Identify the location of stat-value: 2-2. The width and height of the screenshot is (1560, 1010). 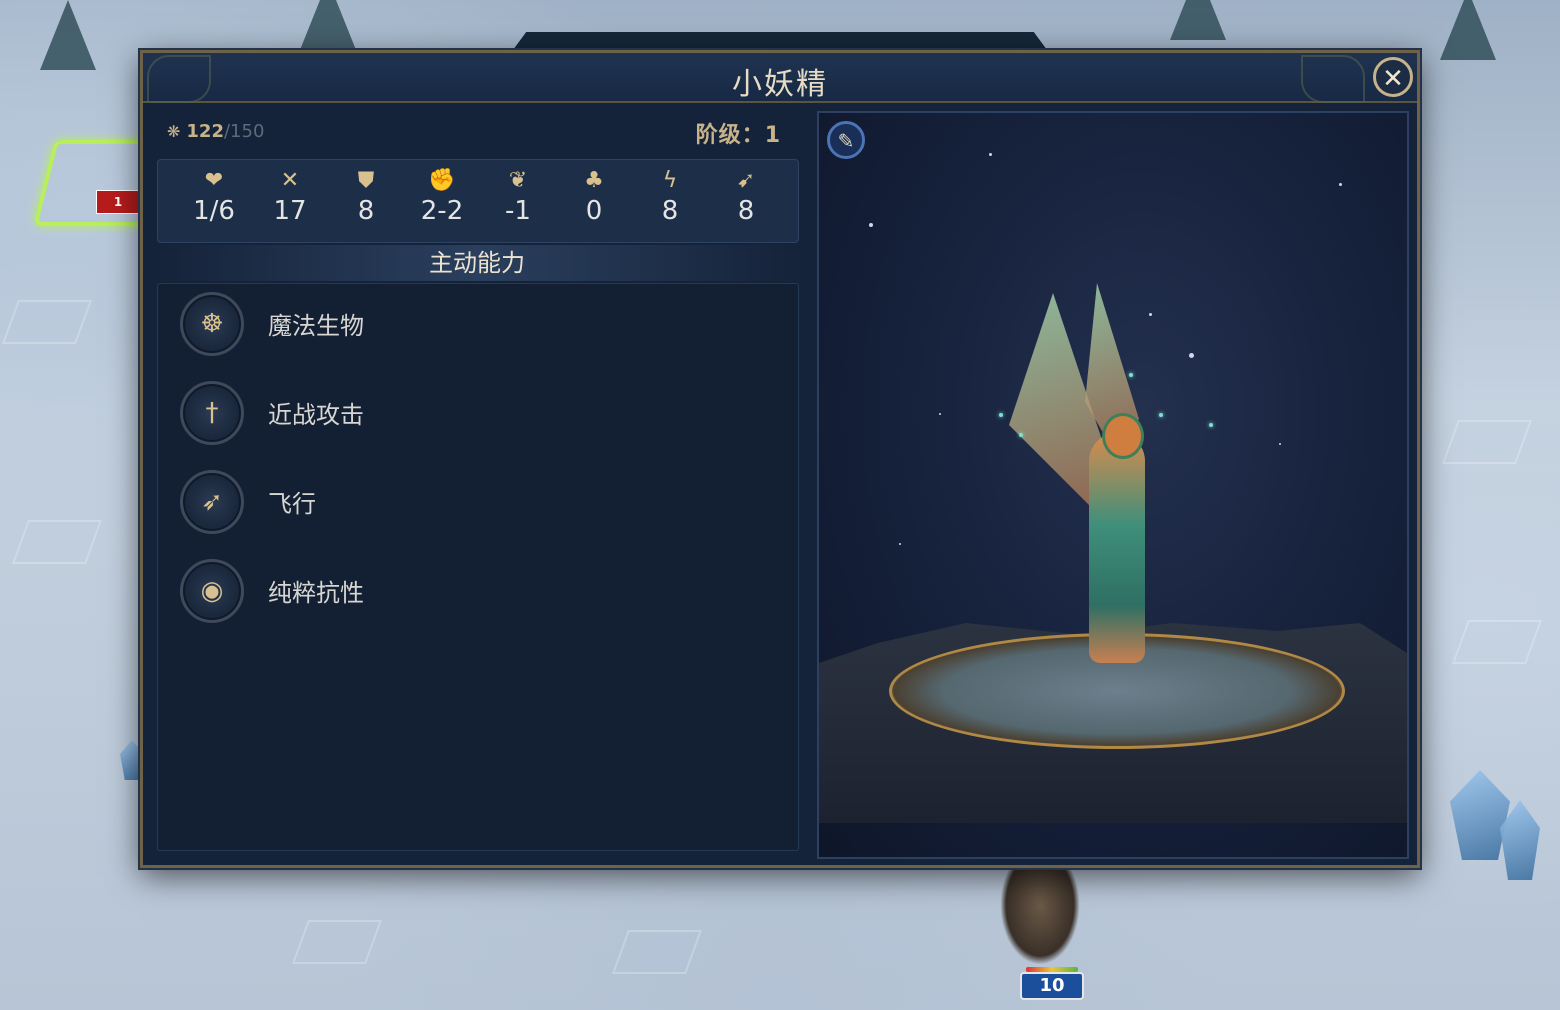
(442, 211).